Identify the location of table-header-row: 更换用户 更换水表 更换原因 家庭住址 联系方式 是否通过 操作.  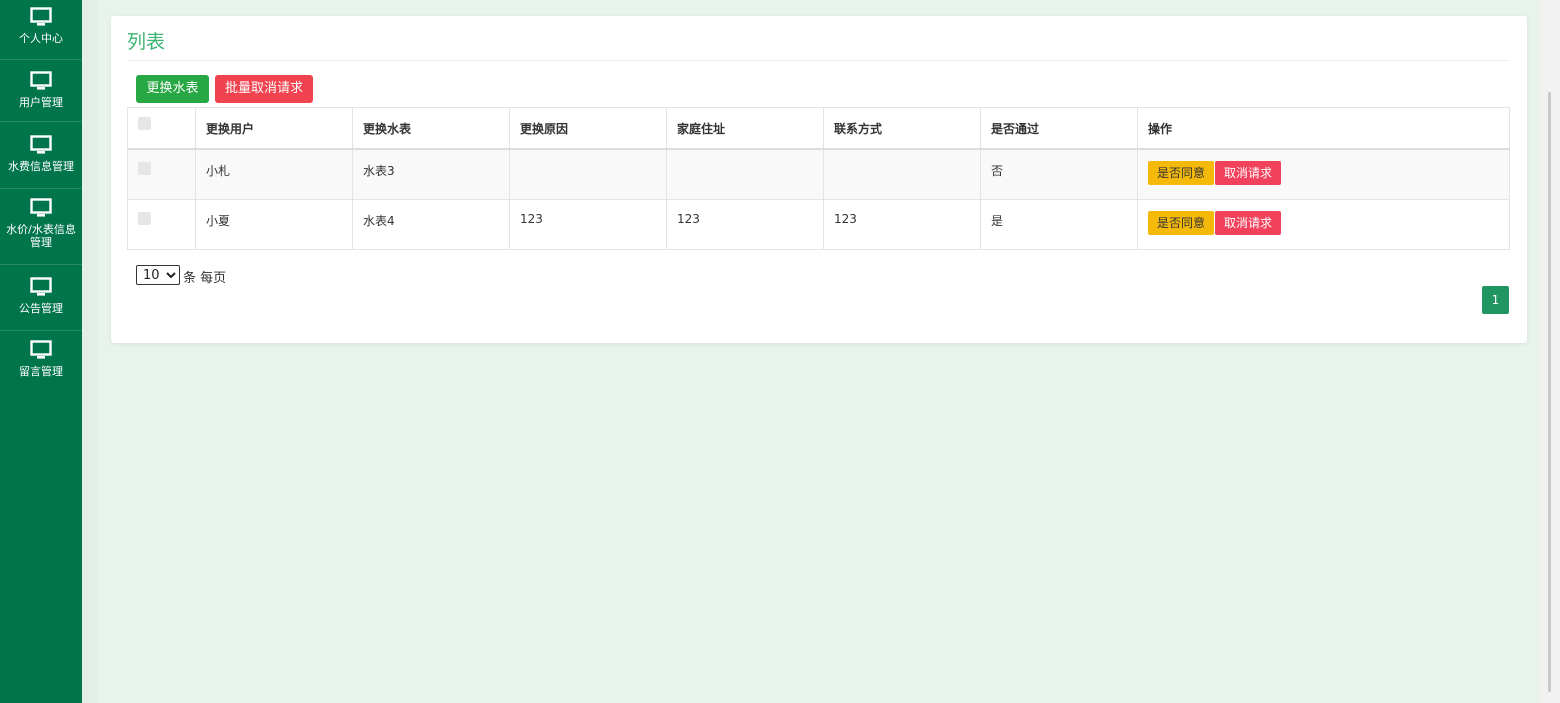
(818, 128).